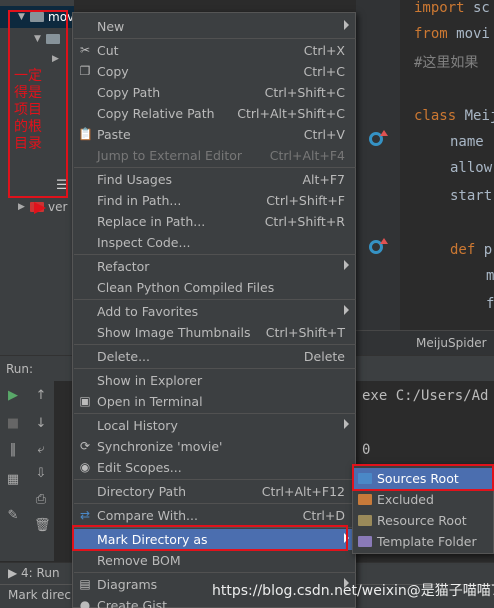 This screenshot has height=608, width=494. Describe the element at coordinates (85, 71) in the screenshot. I see `copy-icon: ❐` at that location.